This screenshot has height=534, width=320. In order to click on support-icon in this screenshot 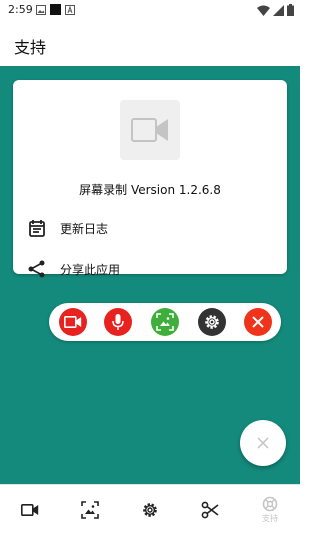, I will do `click(270, 503)`.